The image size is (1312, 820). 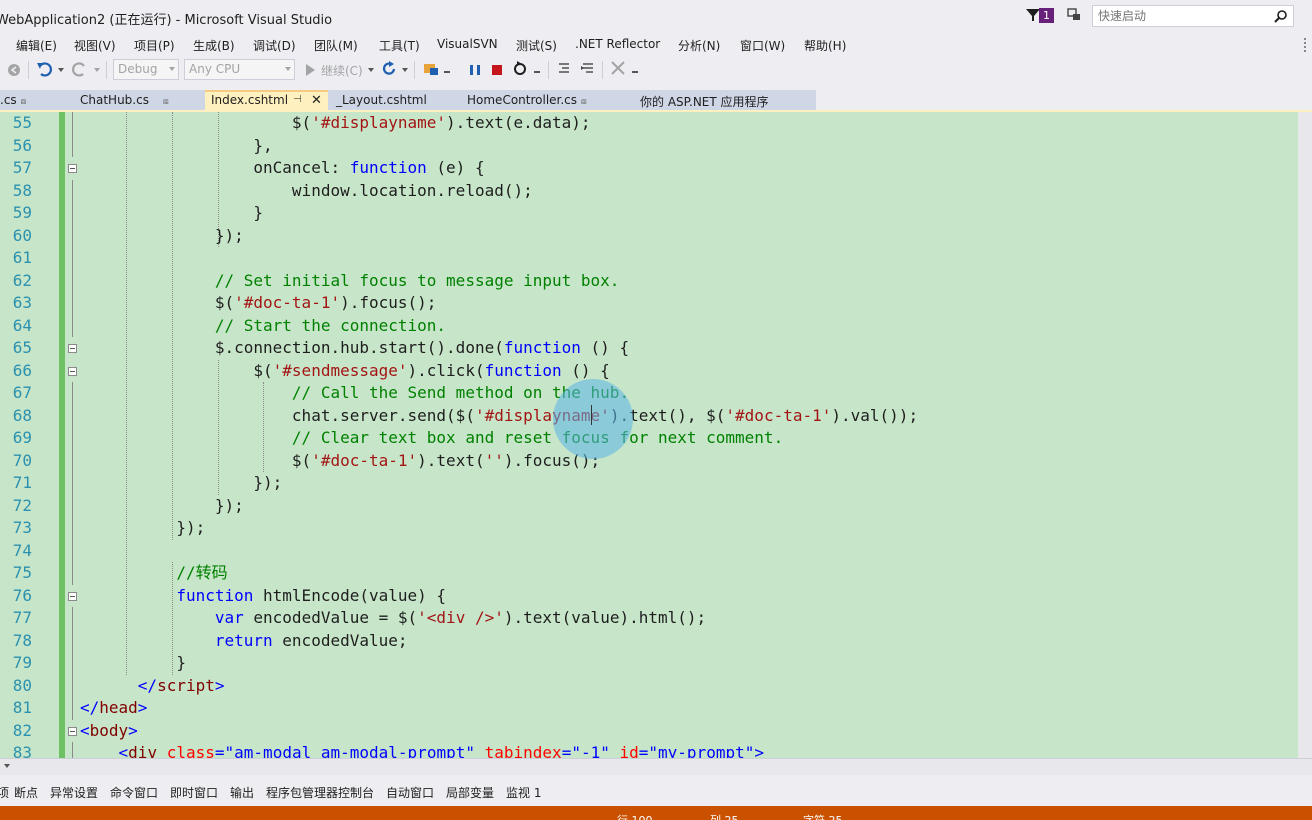 I want to click on bottom-tab-autos: 自动窗口, so click(x=410, y=792).